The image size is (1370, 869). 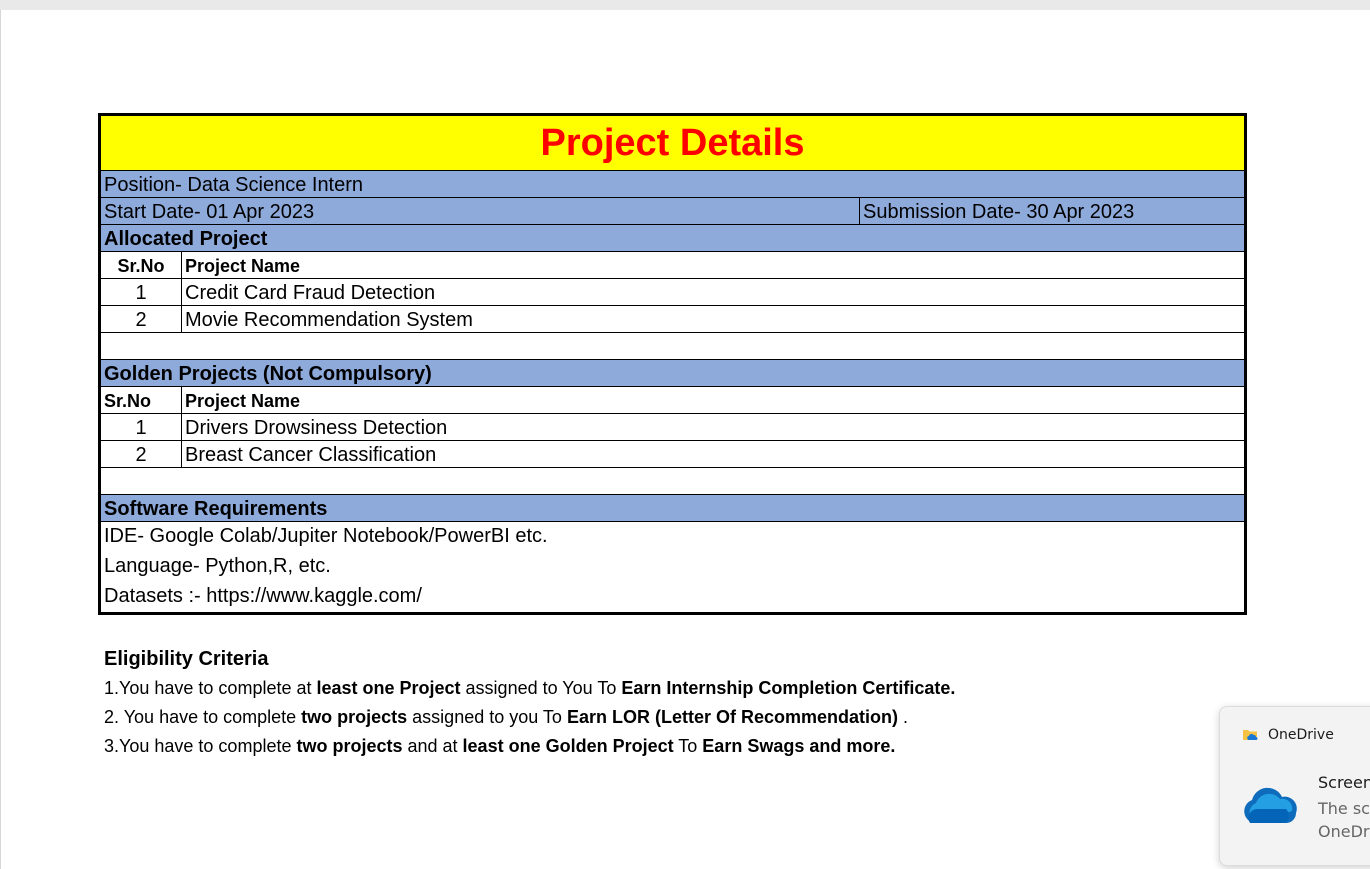 I want to click on text: To, so click(x=688, y=746).